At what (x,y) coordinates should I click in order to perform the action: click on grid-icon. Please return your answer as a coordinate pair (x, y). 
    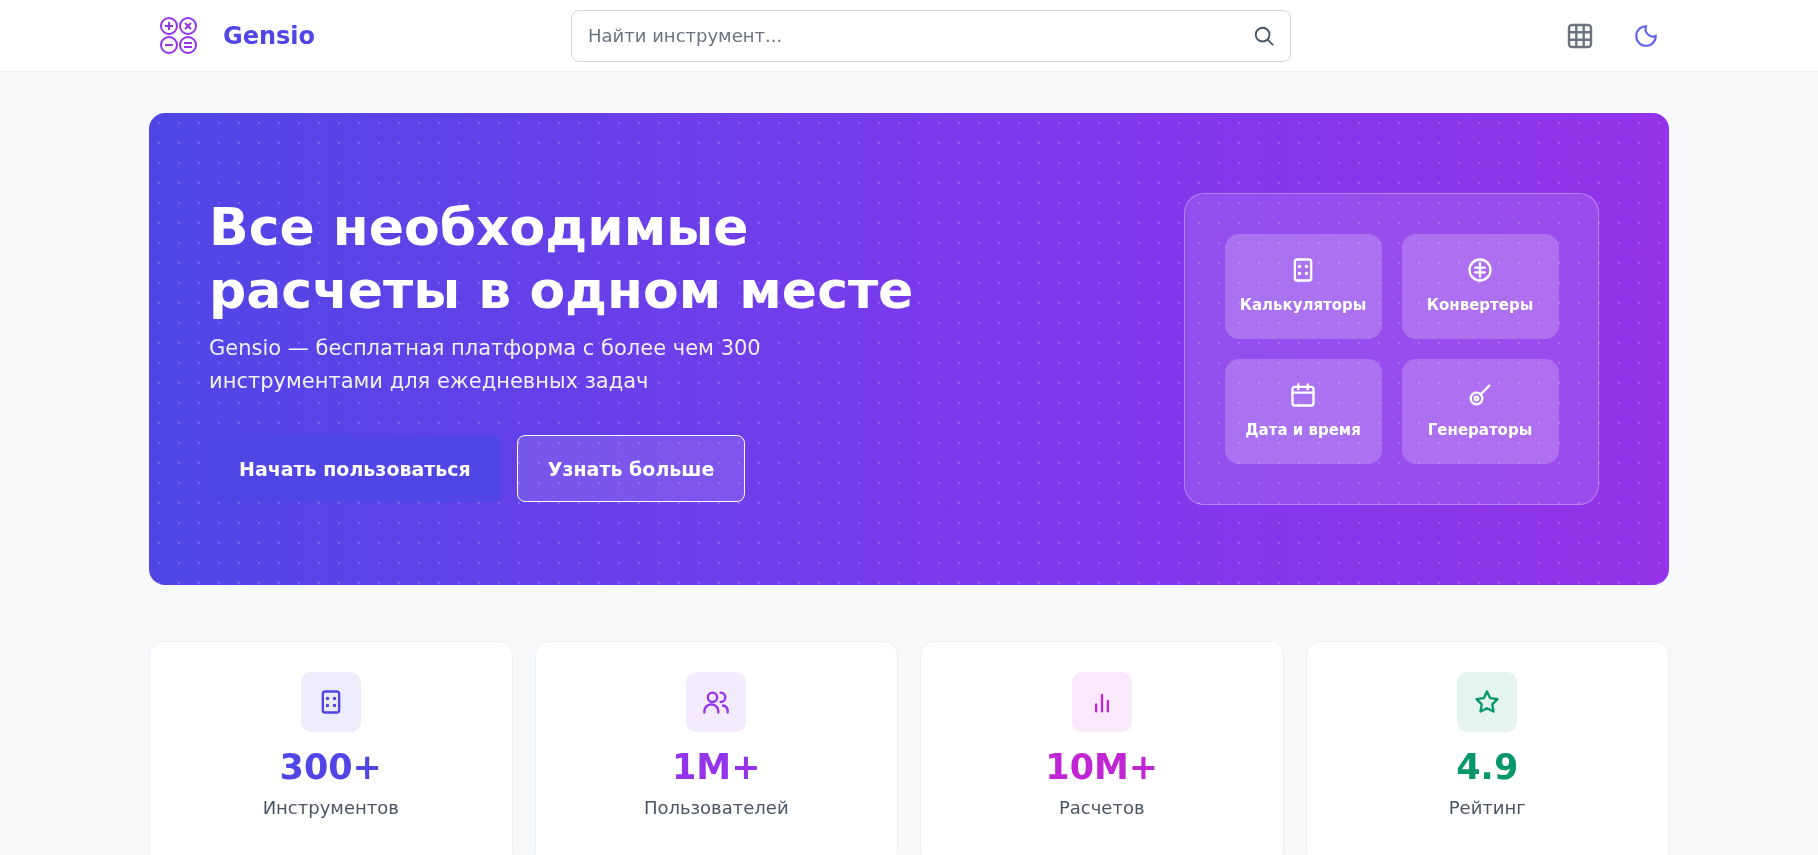
    Looking at the image, I should click on (1580, 35).